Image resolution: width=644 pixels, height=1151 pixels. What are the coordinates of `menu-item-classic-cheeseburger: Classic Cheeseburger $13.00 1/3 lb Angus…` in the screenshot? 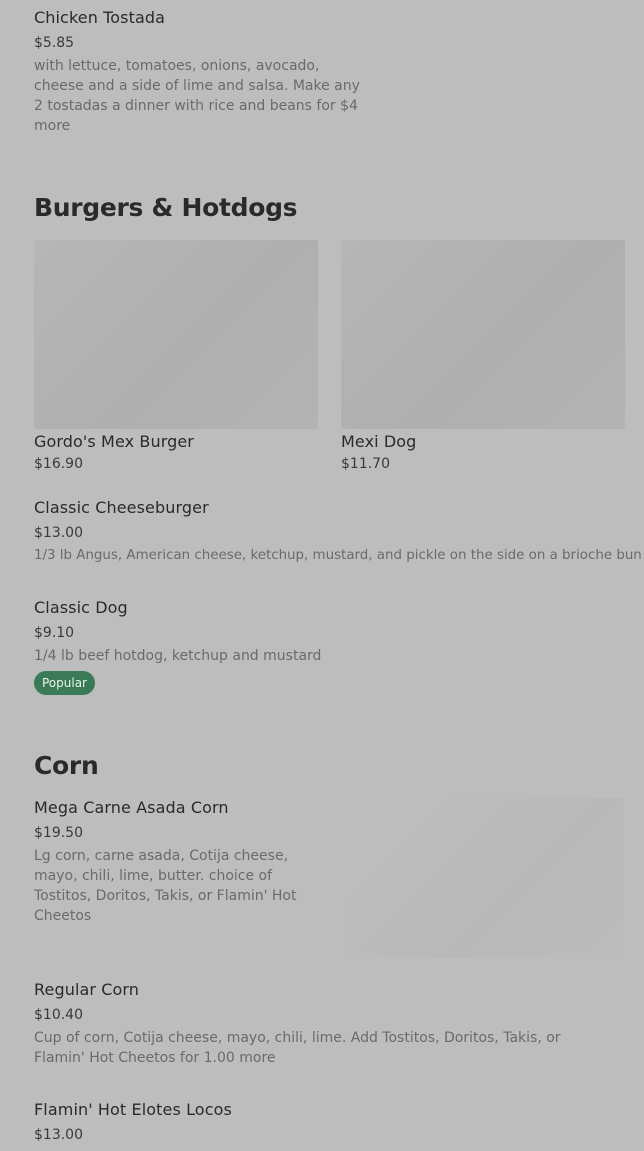 It's located at (338, 534).